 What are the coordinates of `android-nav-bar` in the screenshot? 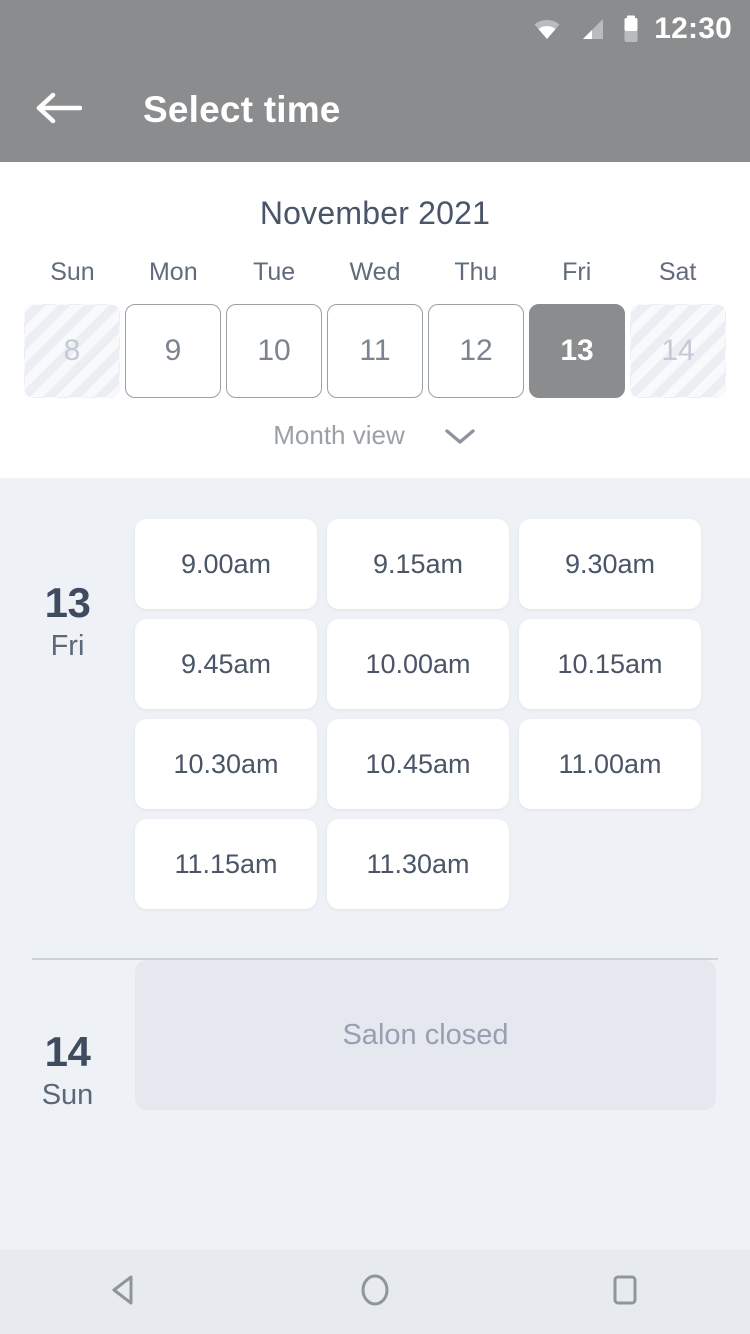 It's located at (375, 1292).